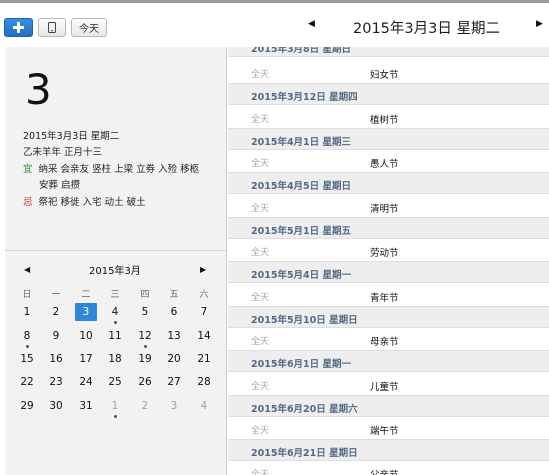  Describe the element at coordinates (384, 75) in the screenshot. I see `event-name: 妇女节` at that location.